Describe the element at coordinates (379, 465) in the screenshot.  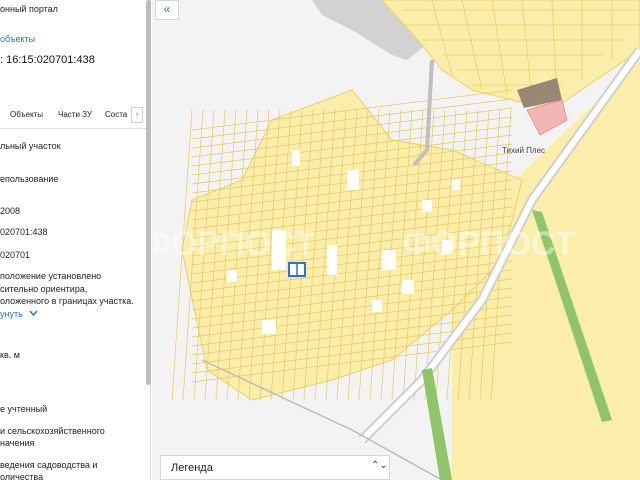
I see `sort-chevron-icon: ⌃⌄` at that location.